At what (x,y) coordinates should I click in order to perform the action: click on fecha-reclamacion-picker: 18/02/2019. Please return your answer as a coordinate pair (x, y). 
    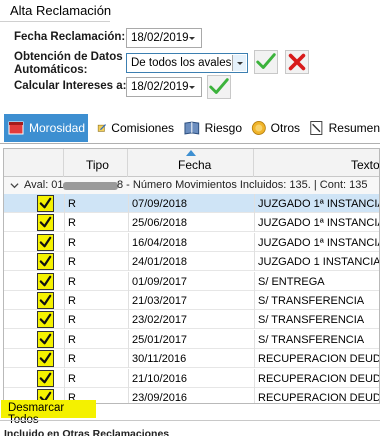
    Looking at the image, I should click on (164, 38).